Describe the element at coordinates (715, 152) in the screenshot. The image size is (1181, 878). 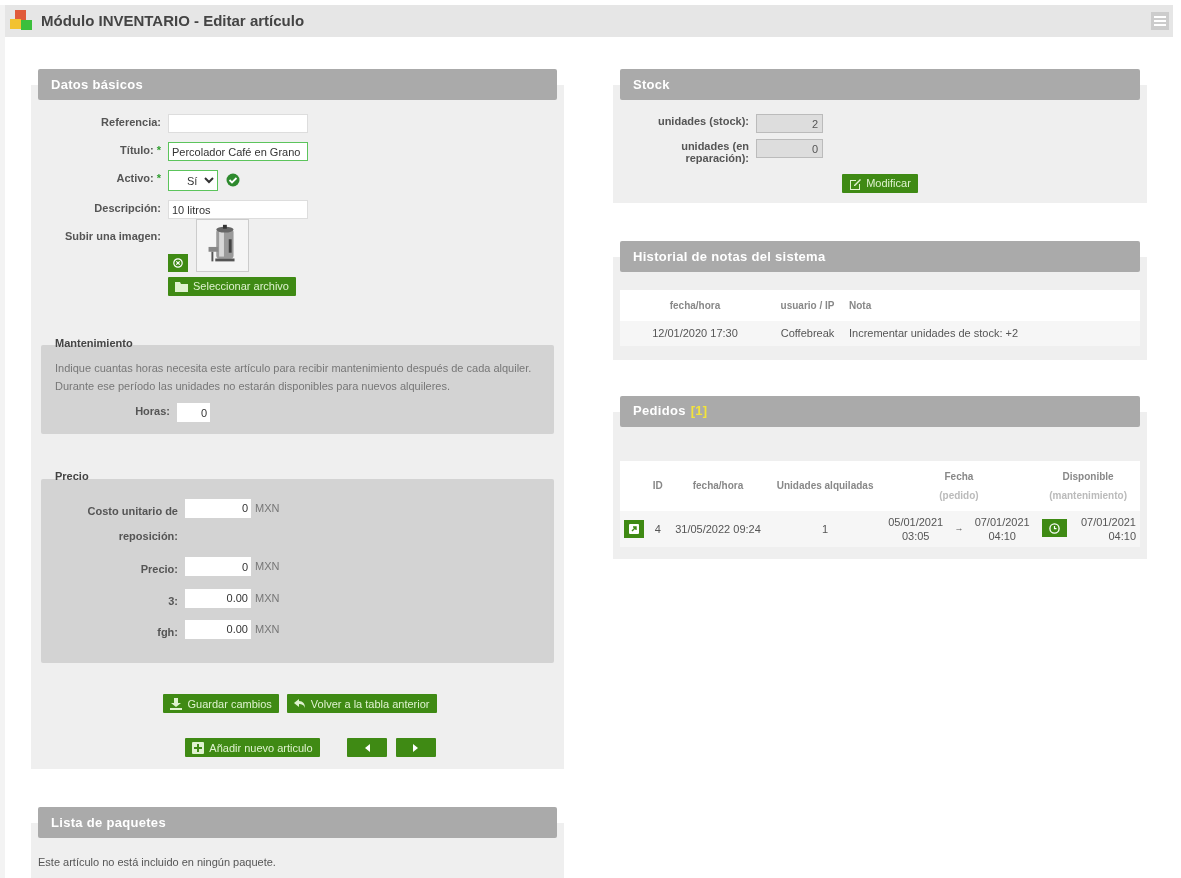
I see `field-label: unidades (en reparación):` at that location.